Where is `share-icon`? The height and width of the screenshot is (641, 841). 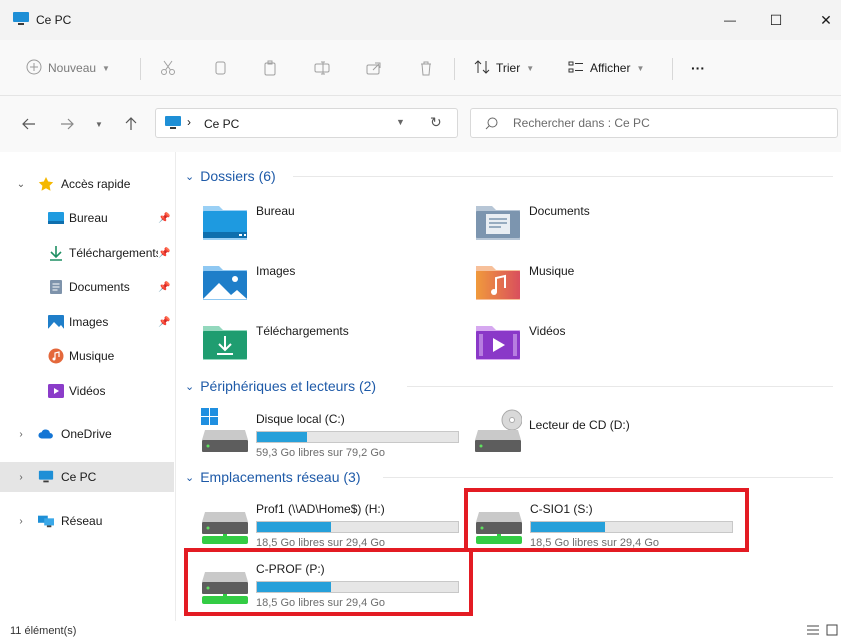 share-icon is located at coordinates (373, 68).